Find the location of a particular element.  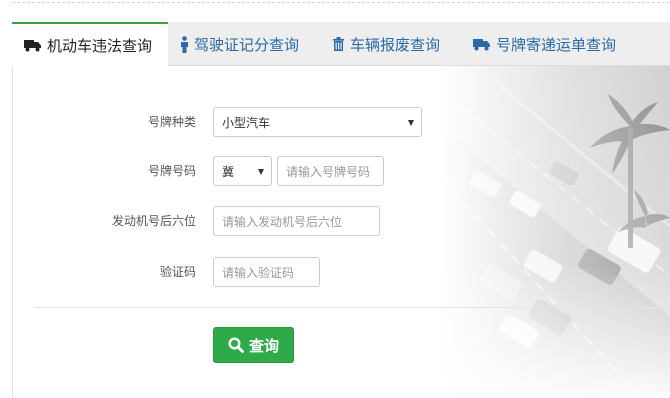

query-button: 查询 is located at coordinates (253, 345).